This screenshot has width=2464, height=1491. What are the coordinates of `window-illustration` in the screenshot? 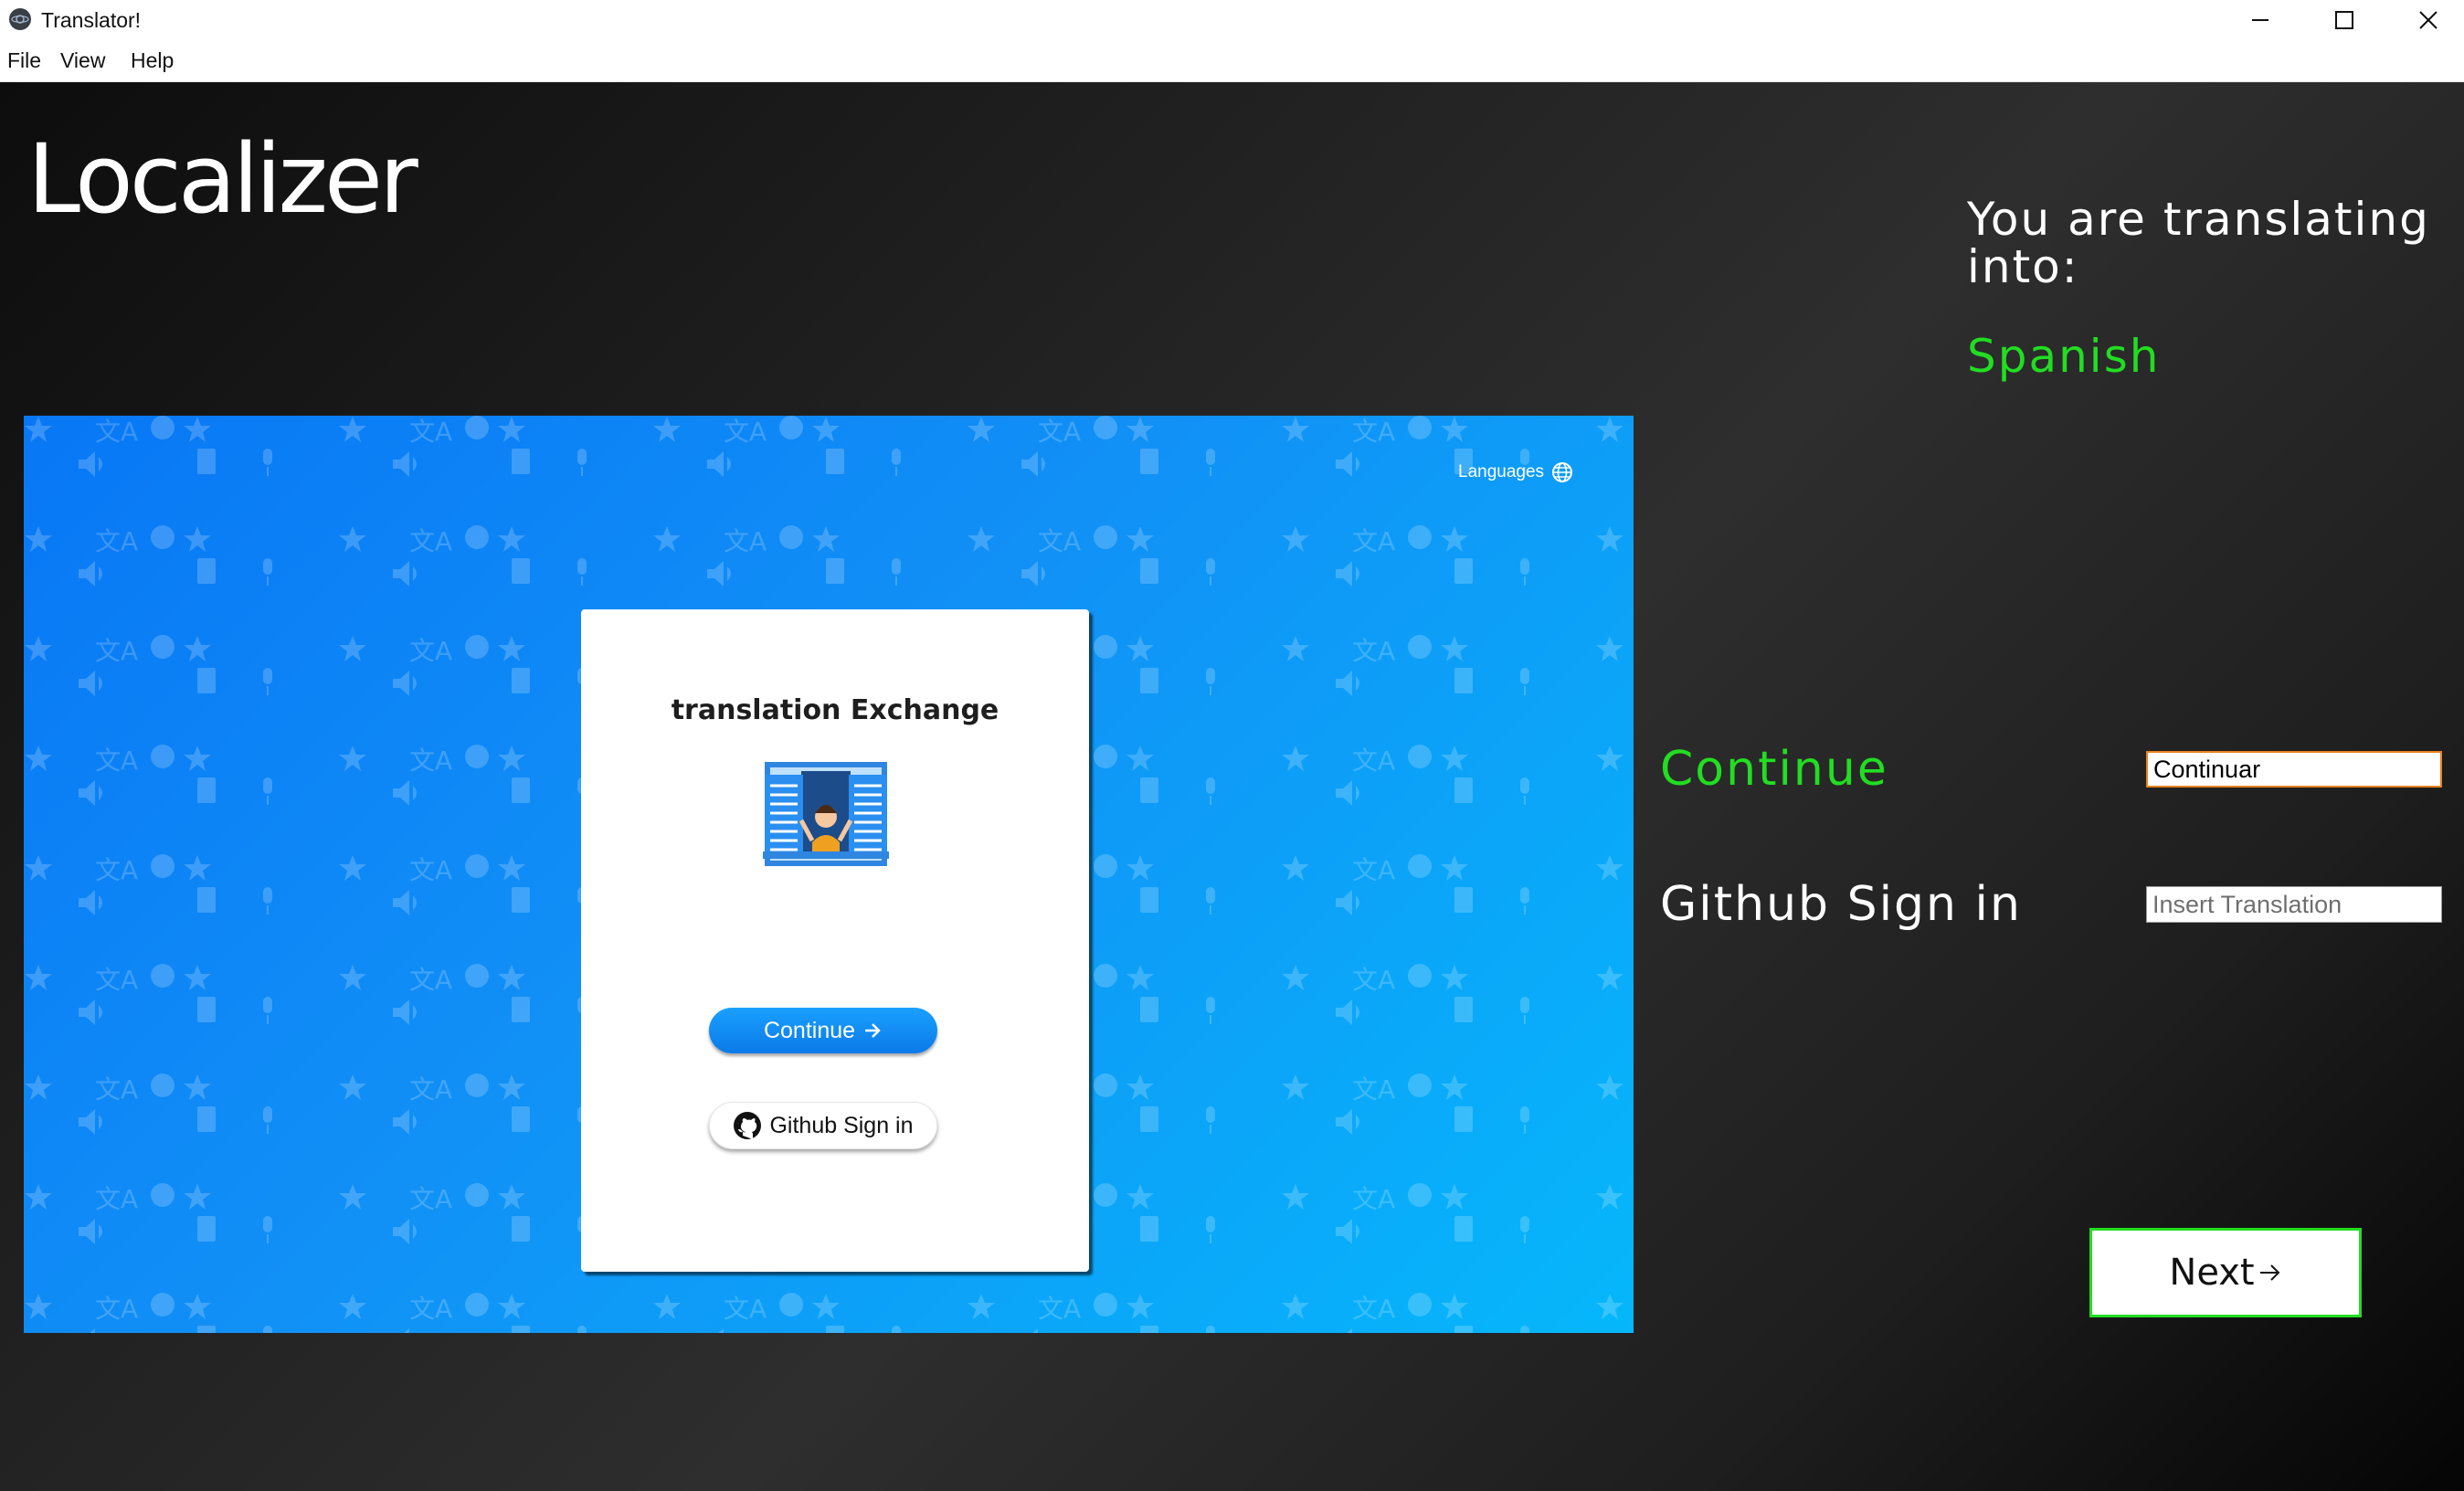 It's located at (826, 815).